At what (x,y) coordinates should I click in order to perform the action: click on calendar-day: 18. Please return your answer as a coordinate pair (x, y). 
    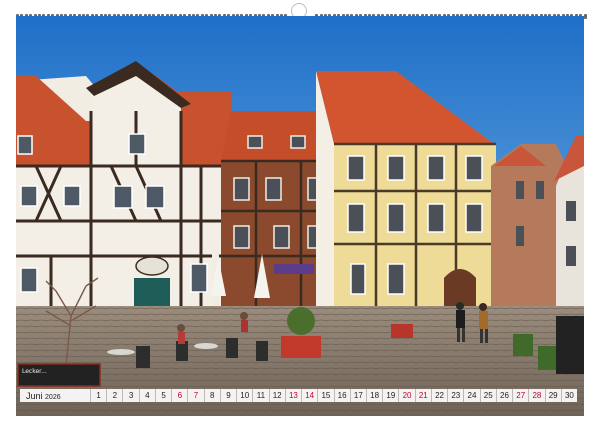
    Looking at the image, I should click on (373, 395).